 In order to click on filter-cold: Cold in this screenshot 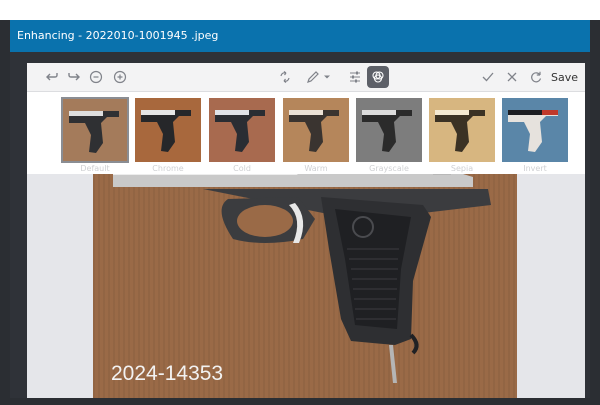, I will do `click(242, 135)`.